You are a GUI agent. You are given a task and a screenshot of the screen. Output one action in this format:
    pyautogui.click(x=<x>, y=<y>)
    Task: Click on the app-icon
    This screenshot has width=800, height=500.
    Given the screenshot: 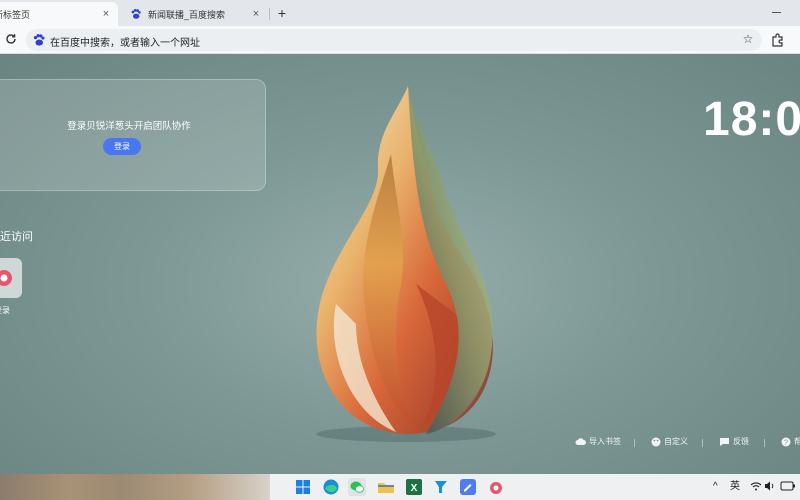 What is the action you would take?
    pyautogui.click(x=441, y=487)
    